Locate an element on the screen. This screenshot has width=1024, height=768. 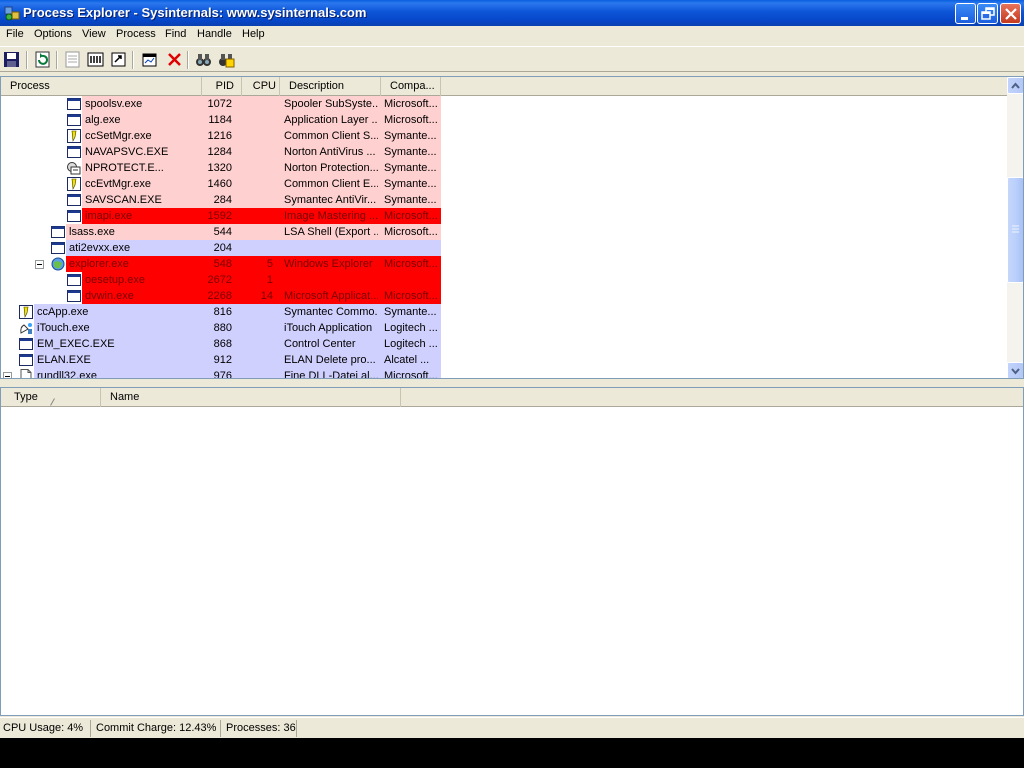
sort-ascending-icon is located at coordinates (53, 400).